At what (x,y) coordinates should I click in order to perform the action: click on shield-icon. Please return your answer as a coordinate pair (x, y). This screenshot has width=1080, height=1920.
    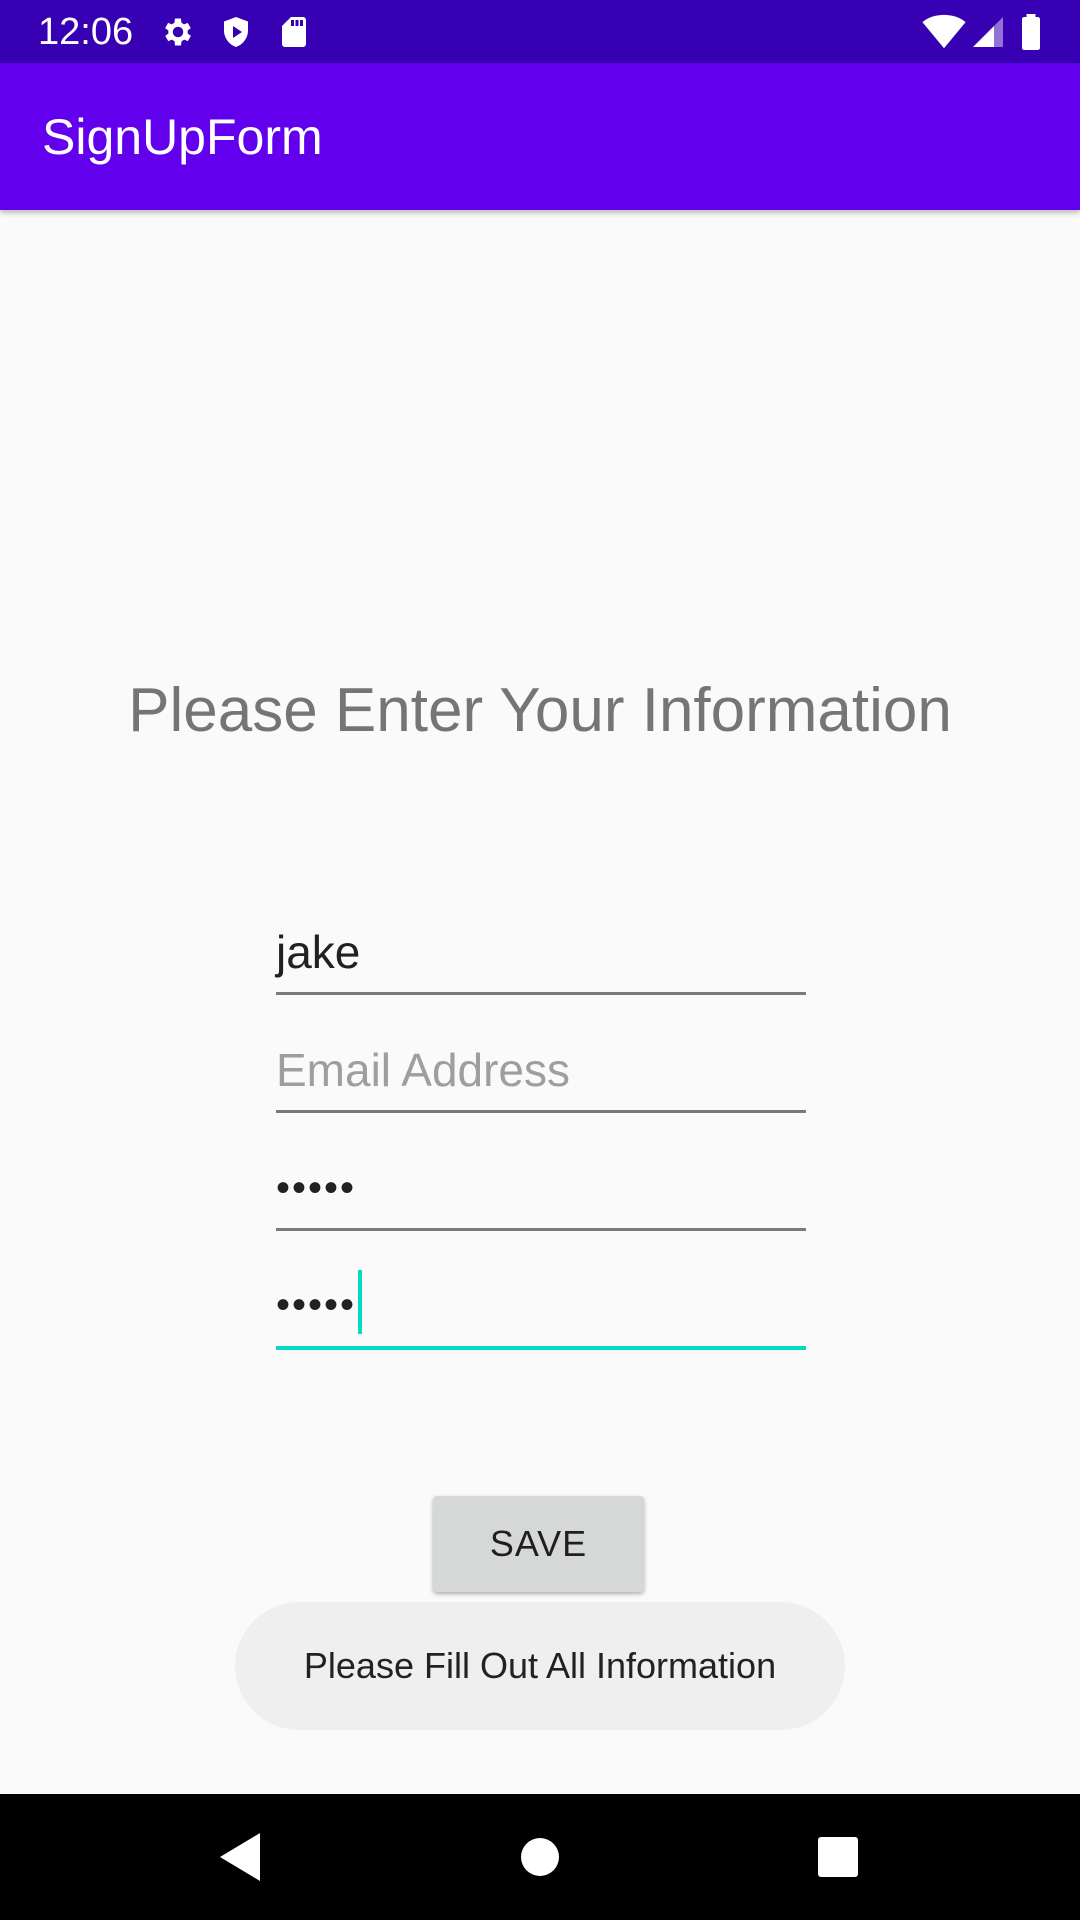
    Looking at the image, I should click on (236, 32).